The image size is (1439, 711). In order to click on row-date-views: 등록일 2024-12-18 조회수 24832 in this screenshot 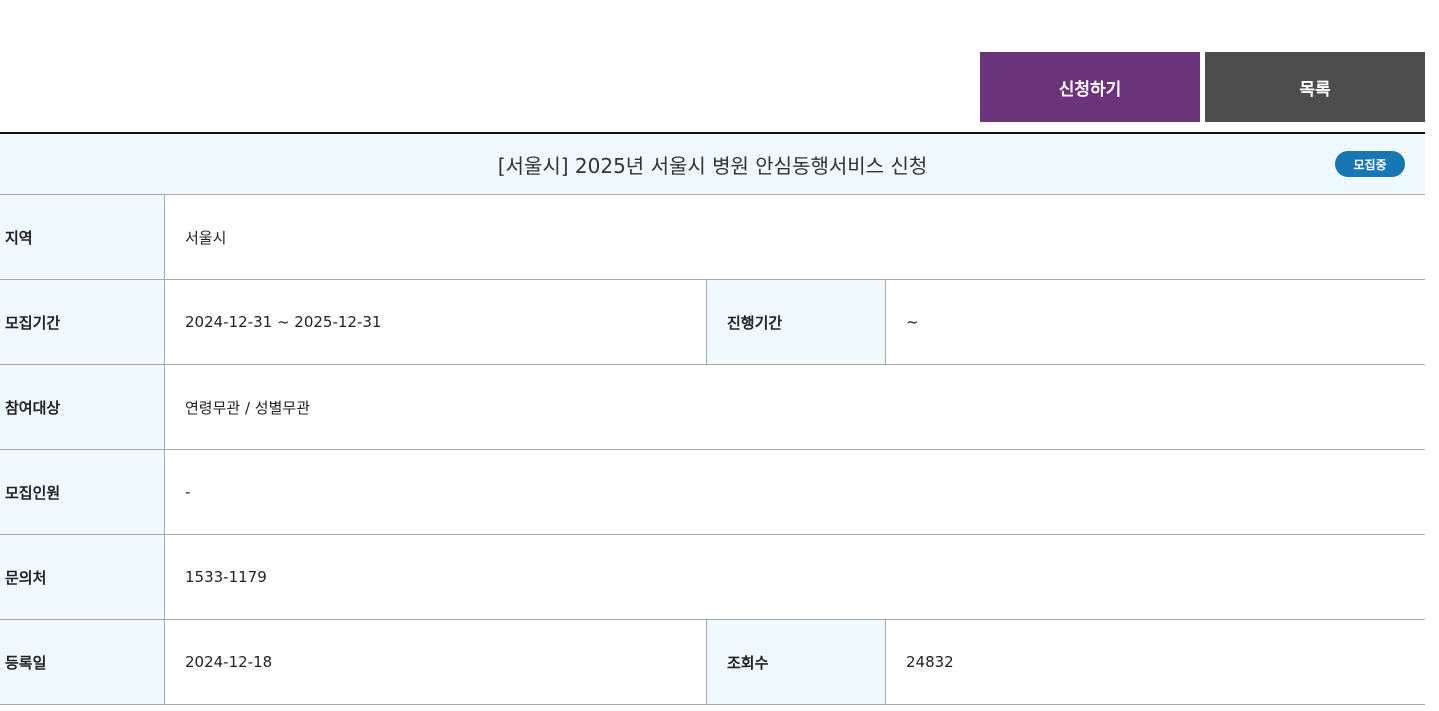, I will do `click(712, 662)`.